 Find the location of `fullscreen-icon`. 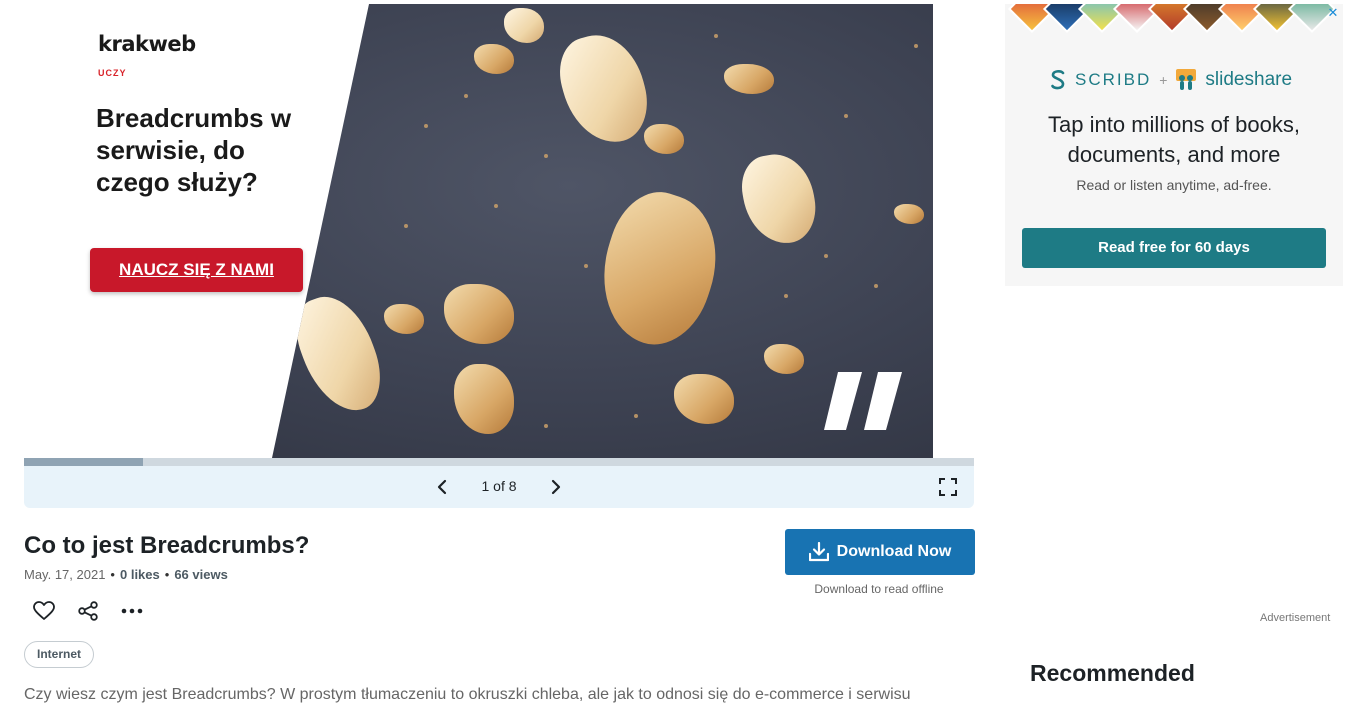

fullscreen-icon is located at coordinates (948, 487).